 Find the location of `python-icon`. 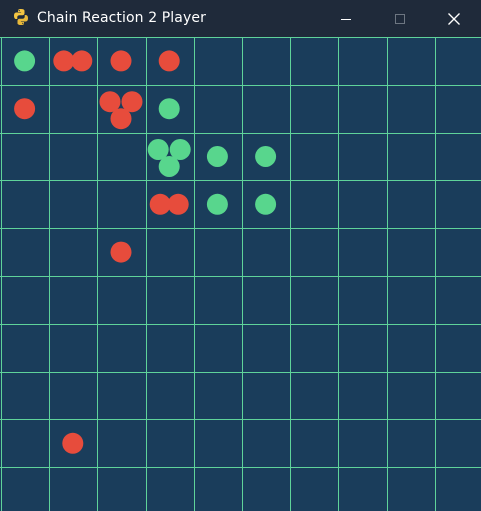

python-icon is located at coordinates (21, 17).